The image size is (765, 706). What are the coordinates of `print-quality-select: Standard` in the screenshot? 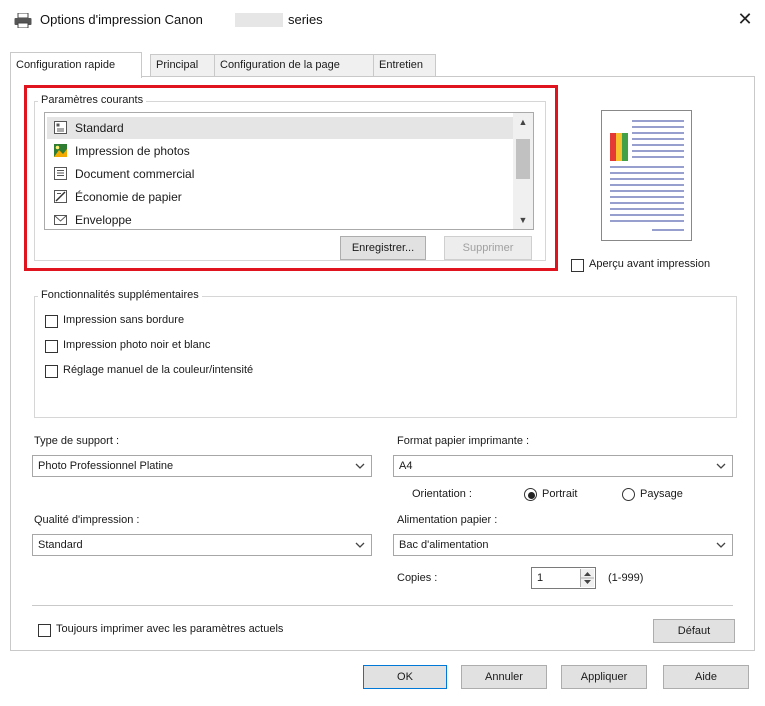 It's located at (202, 545).